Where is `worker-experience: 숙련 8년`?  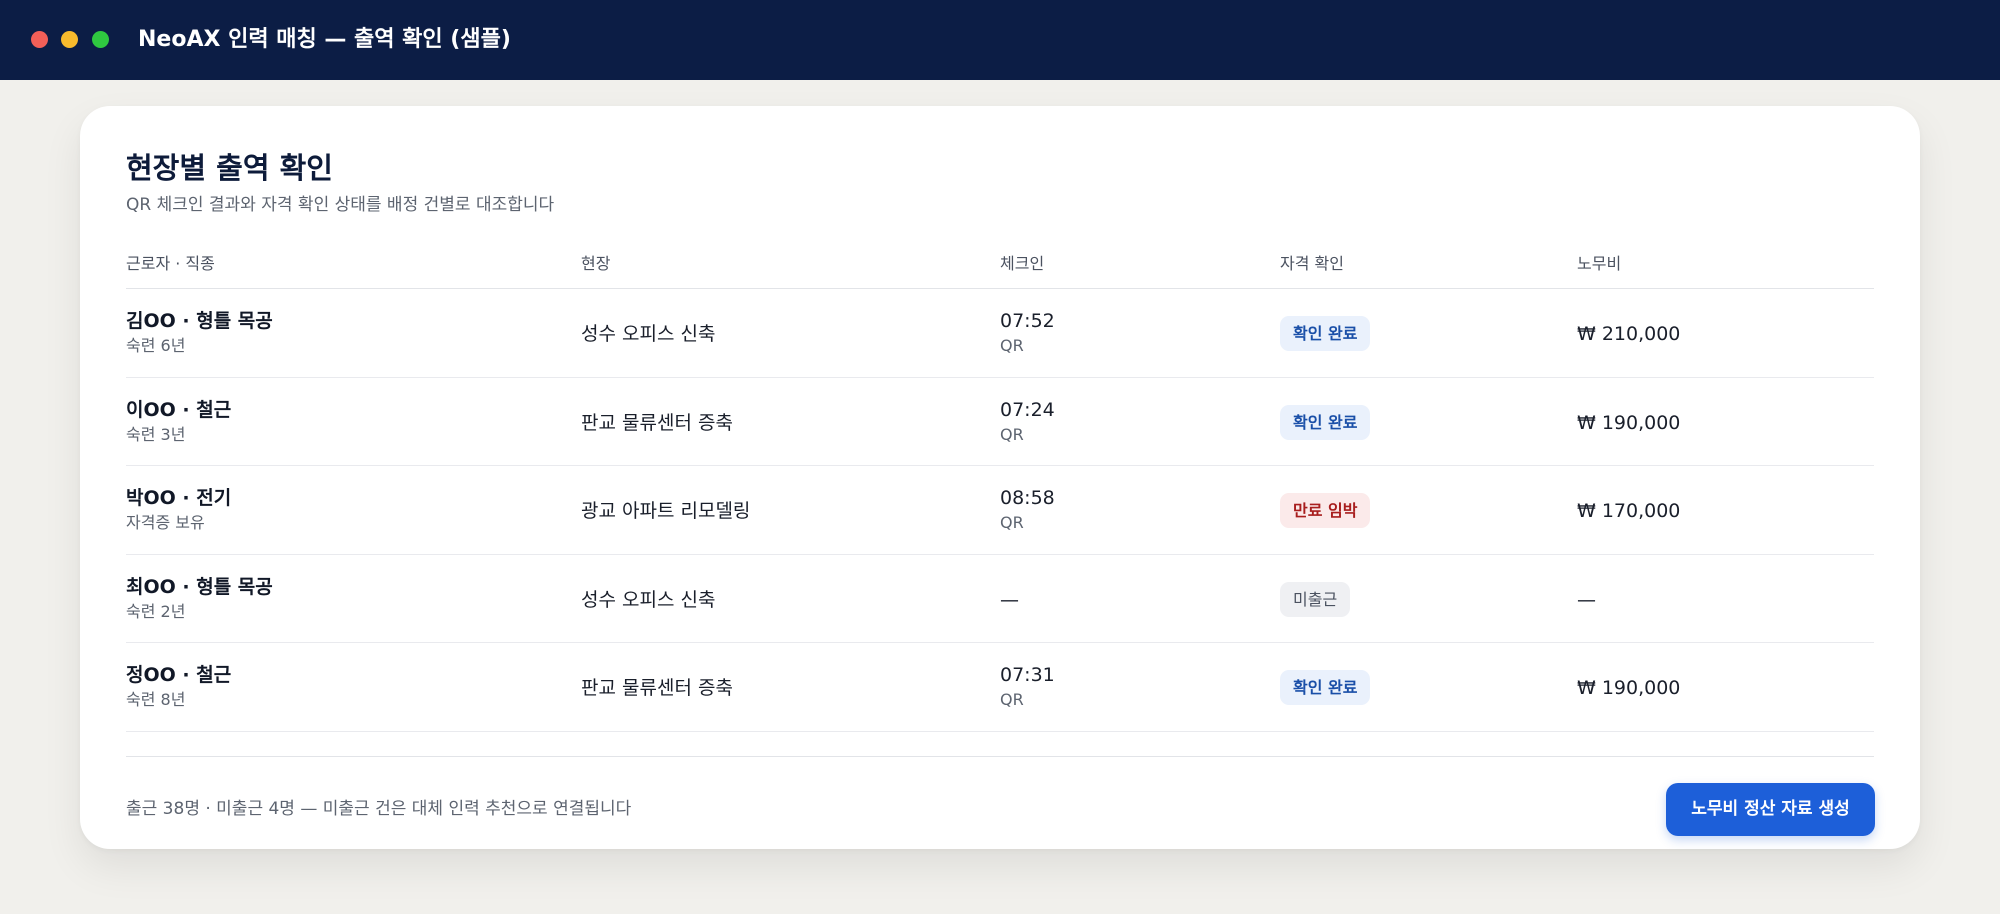
worker-experience: 숙련 8년 is located at coordinates (156, 700).